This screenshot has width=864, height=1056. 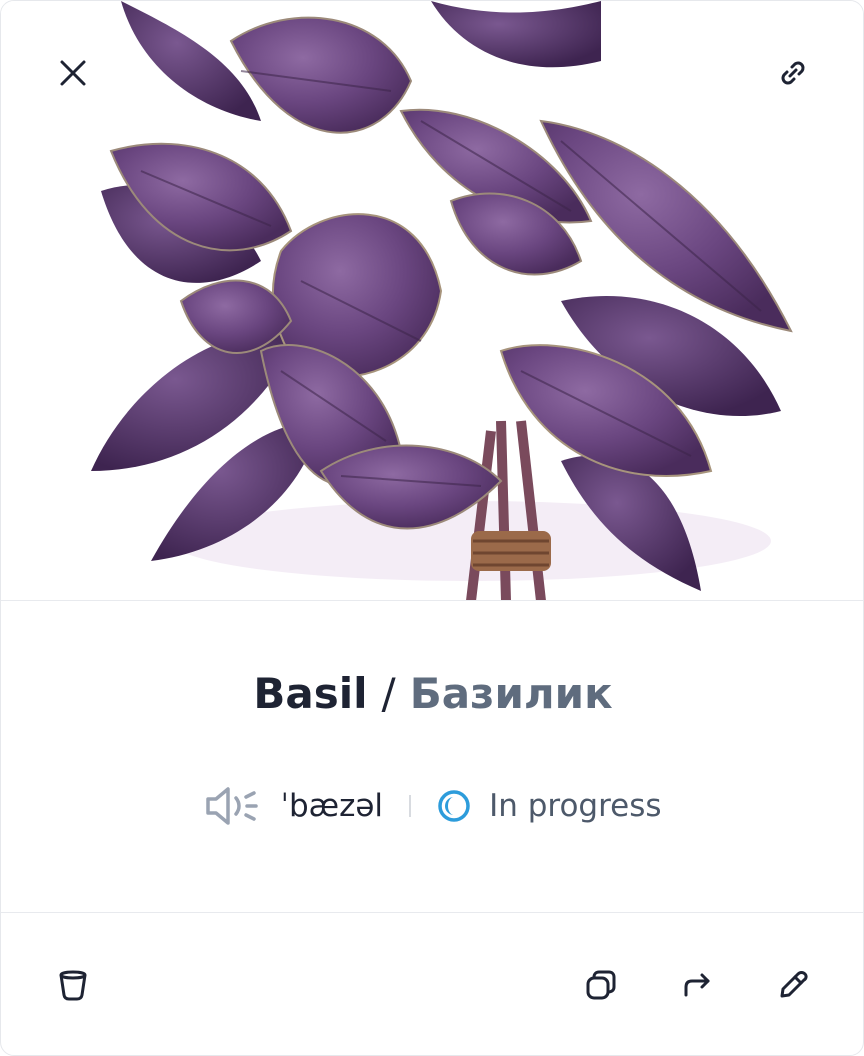 I want to click on word-title: Basil / Базилик, so click(x=432, y=693).